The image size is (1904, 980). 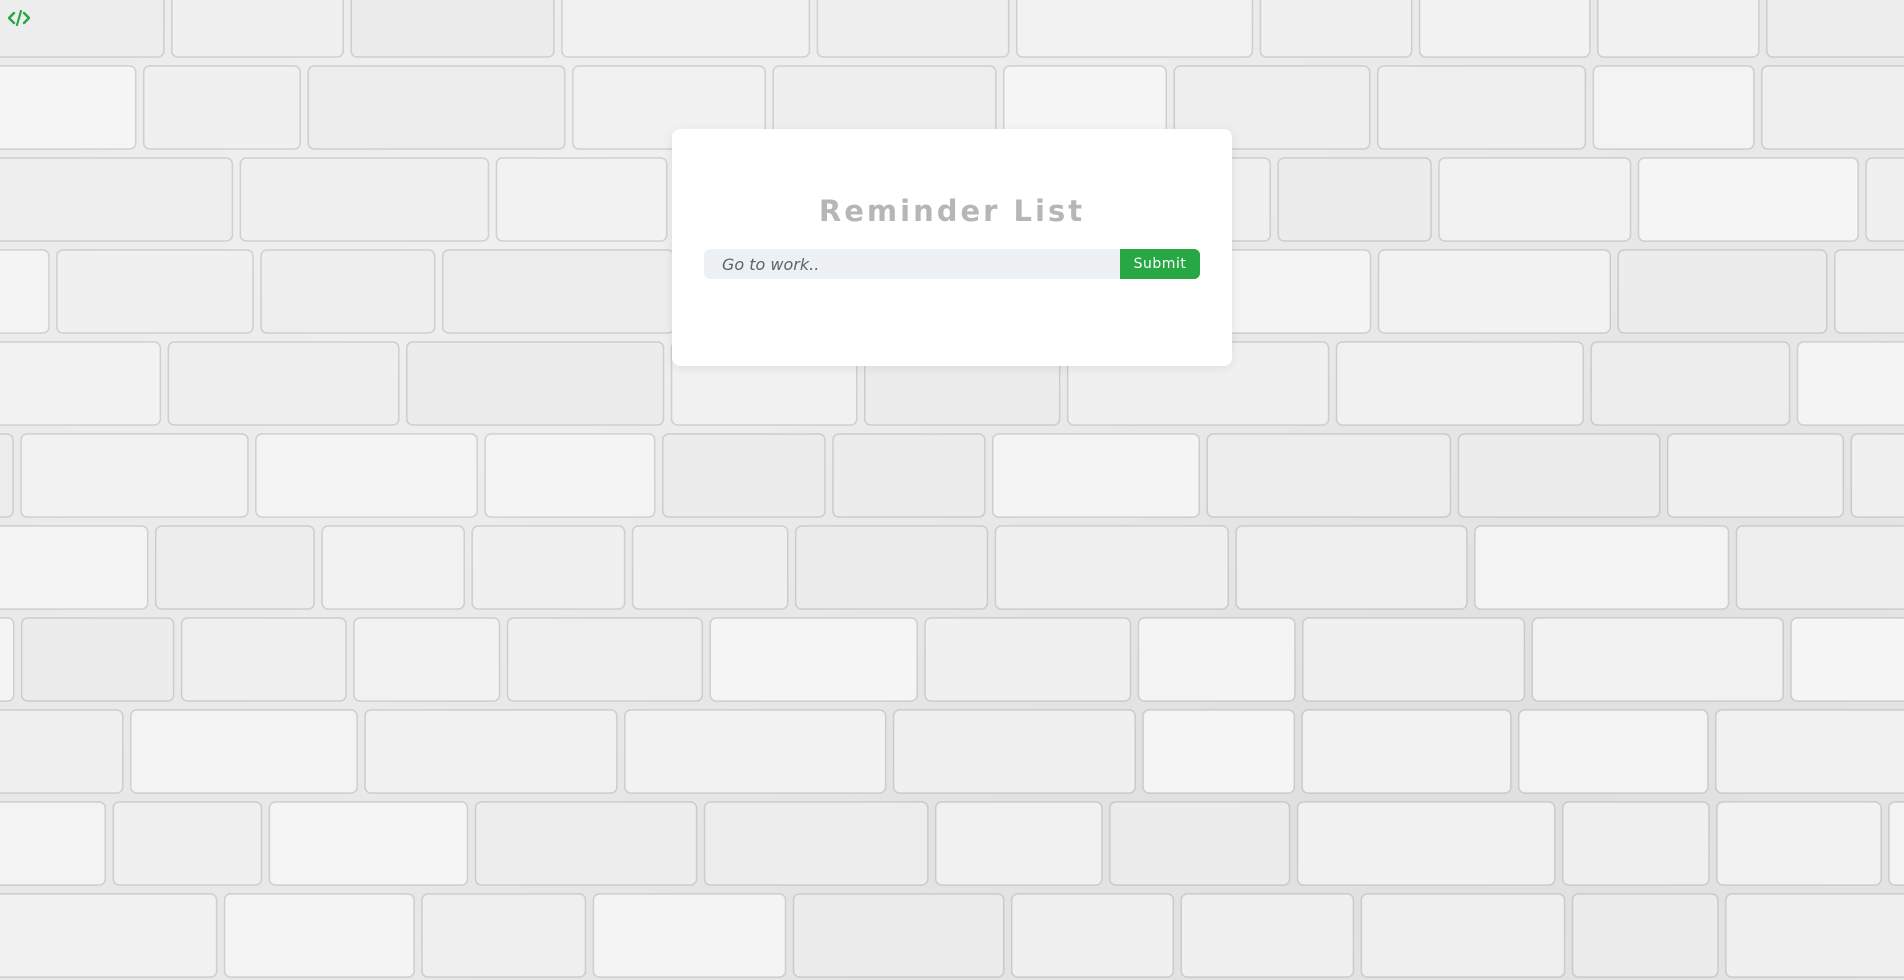 What do you see at coordinates (1160, 264) in the screenshot?
I see `submit-button: Submit` at bounding box center [1160, 264].